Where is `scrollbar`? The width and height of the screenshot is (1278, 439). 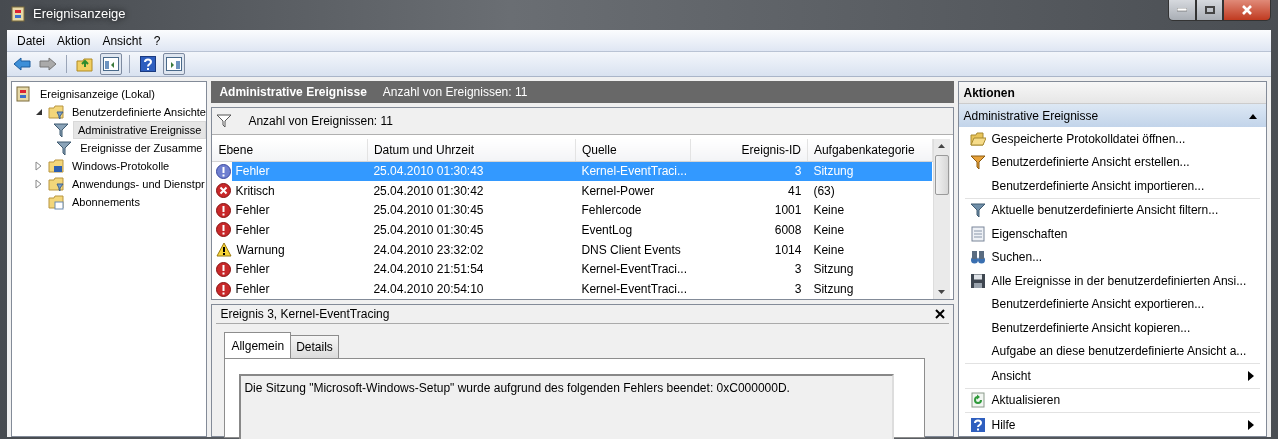 scrollbar is located at coordinates (941, 219).